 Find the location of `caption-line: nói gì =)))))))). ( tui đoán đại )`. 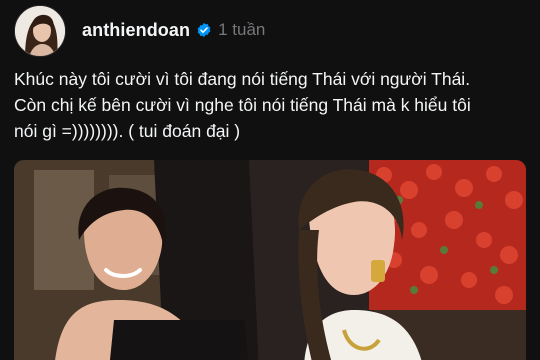

caption-line: nói gì =)))))))). ( tui đoán đại ) is located at coordinates (127, 131).